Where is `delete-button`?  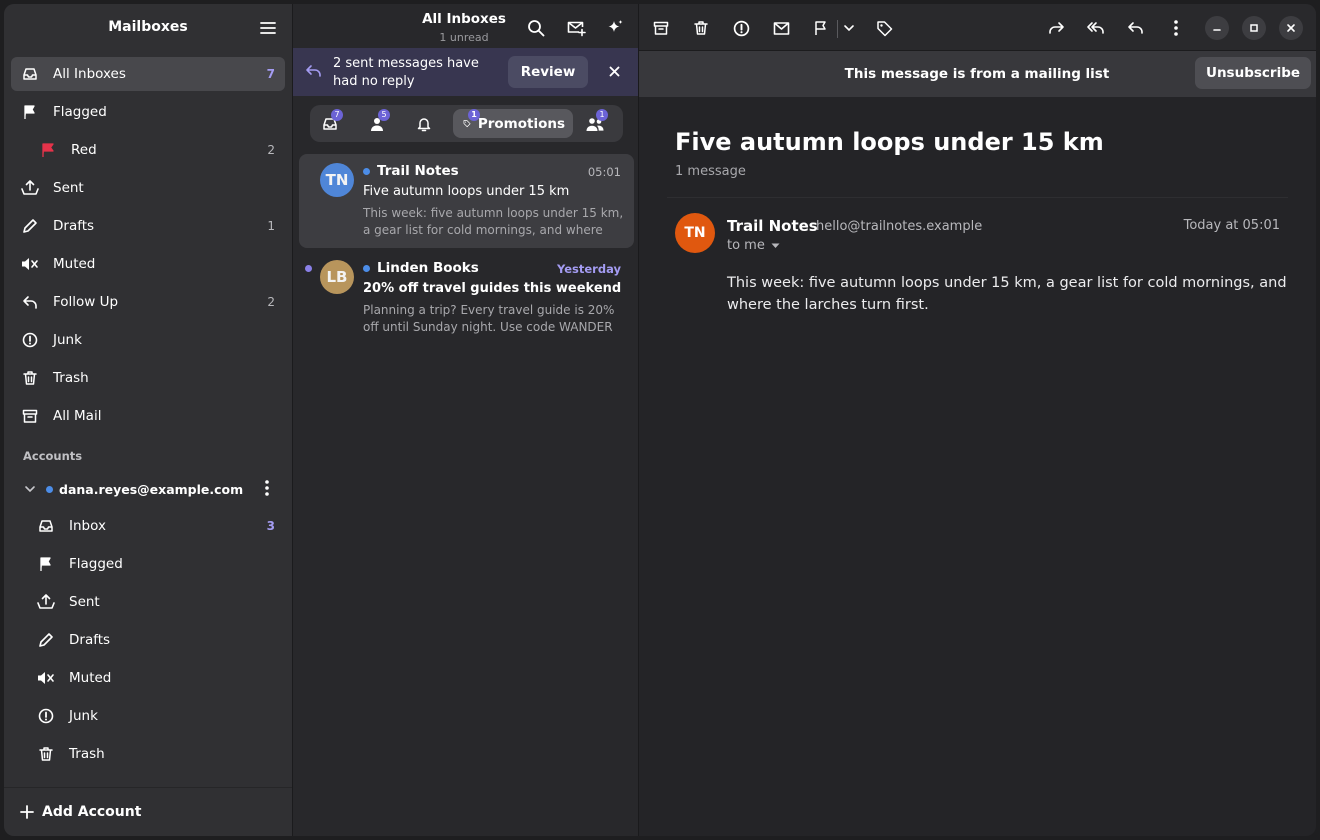
delete-button is located at coordinates (701, 28).